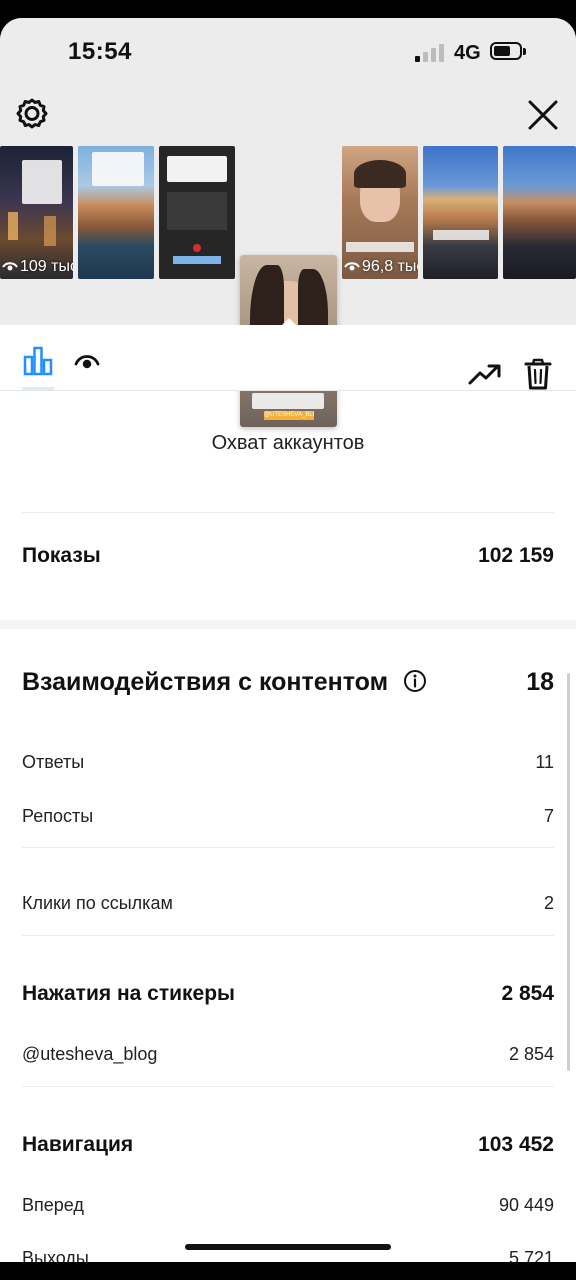  What do you see at coordinates (568, 872) in the screenshot?
I see `scrollbar` at bounding box center [568, 872].